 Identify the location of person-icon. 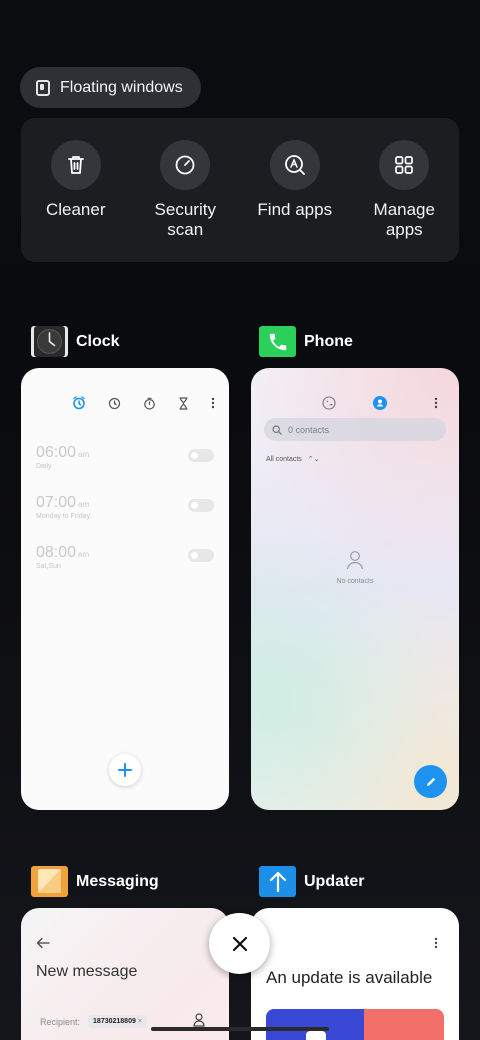
(355, 560).